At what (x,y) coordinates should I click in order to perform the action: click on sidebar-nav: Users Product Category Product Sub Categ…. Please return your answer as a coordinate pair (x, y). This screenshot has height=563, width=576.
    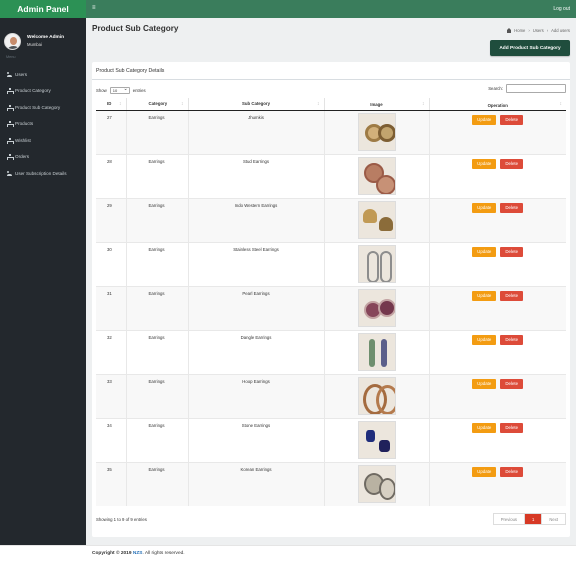
    Looking at the image, I should click on (43, 124).